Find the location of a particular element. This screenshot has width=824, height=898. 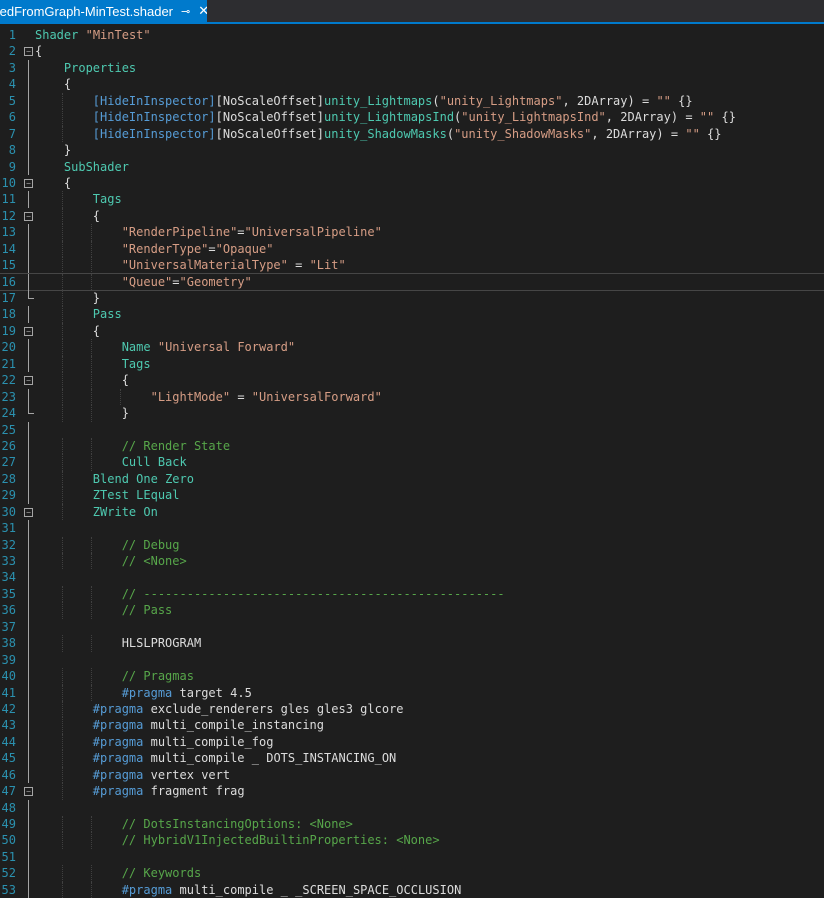

code-line: 25 is located at coordinates (412, 429).